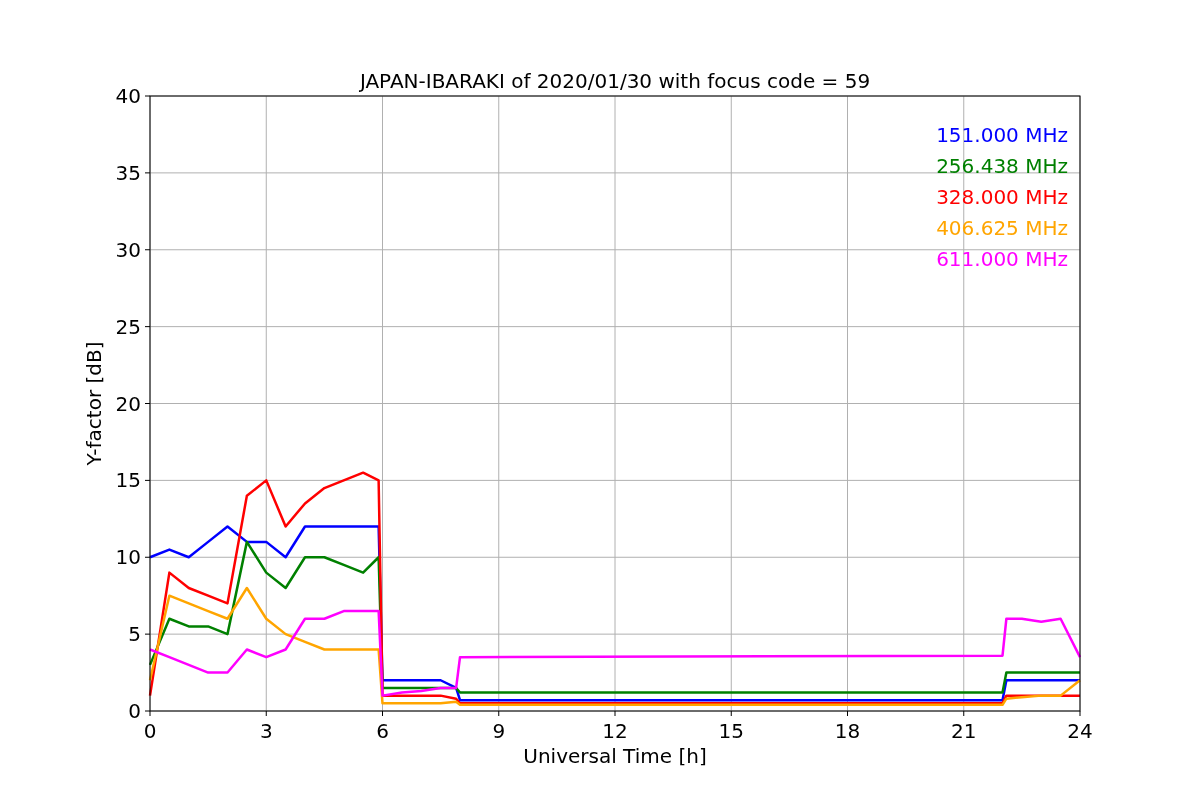 The height and width of the screenshot is (800, 1200). Describe the element at coordinates (615, 81) in the screenshot. I see `chart-title: JAPAN-IBARAKI of 2020/01/30 with focus code = 59` at that location.